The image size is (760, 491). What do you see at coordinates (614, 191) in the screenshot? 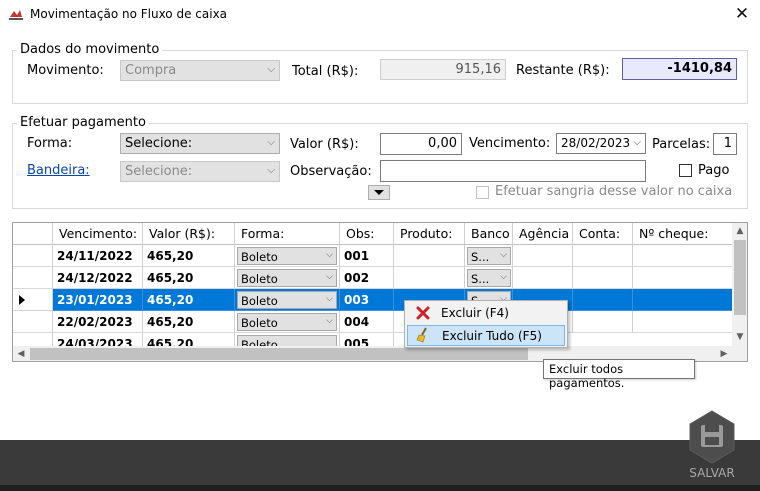
I see `sangria-label: Efetuar sangria desse valor no caixa` at bounding box center [614, 191].